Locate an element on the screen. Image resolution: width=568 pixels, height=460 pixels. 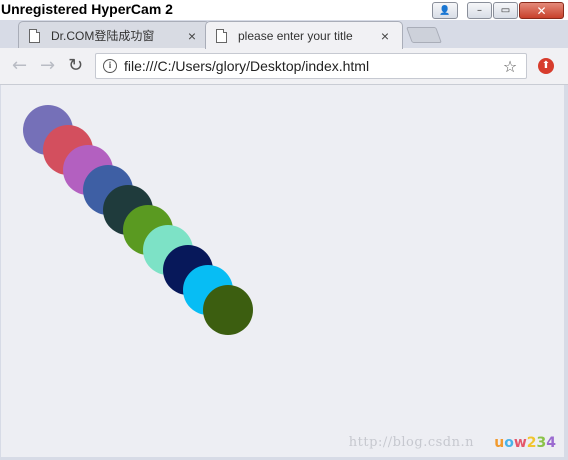
watermark-logo-letter: w is located at coordinates (520, 443).